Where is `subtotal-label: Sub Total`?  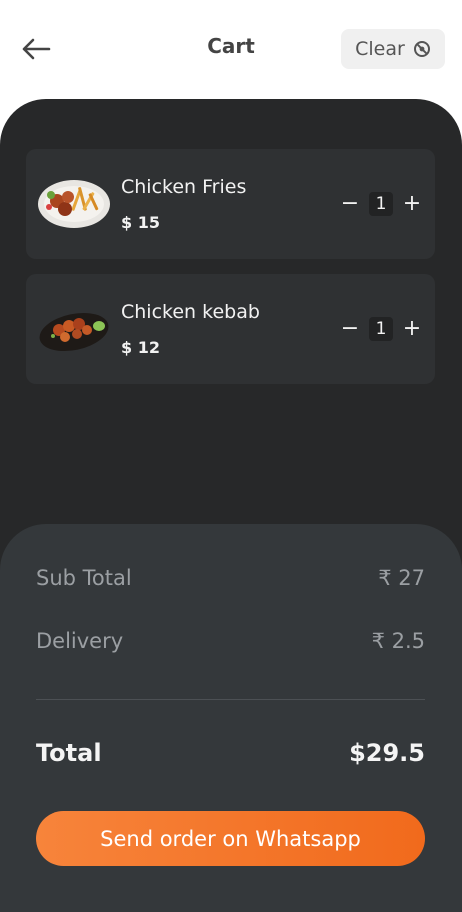
subtotal-label: Sub Total is located at coordinates (84, 578).